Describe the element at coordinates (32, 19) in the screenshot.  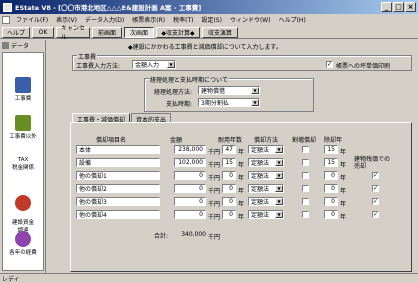
I see `menu-file: ファイル(F)` at that location.